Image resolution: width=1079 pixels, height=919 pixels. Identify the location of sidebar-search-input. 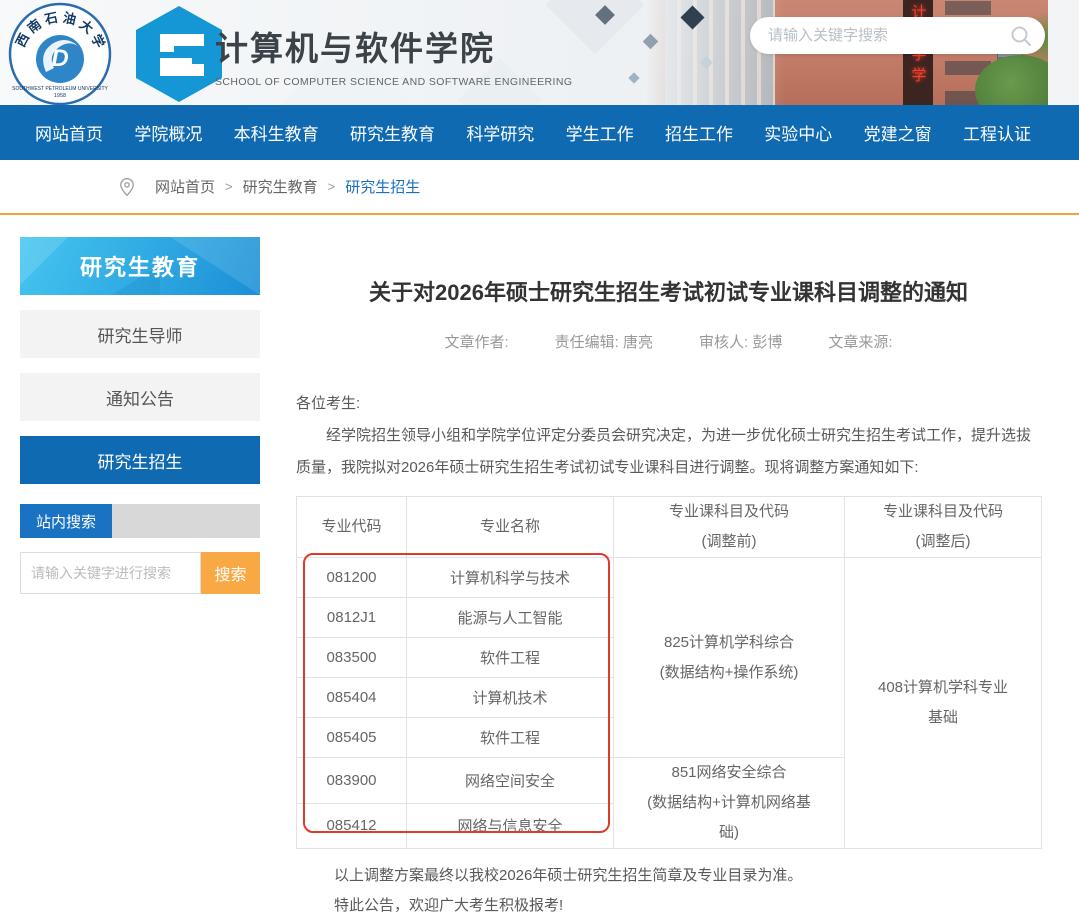
(110, 573).